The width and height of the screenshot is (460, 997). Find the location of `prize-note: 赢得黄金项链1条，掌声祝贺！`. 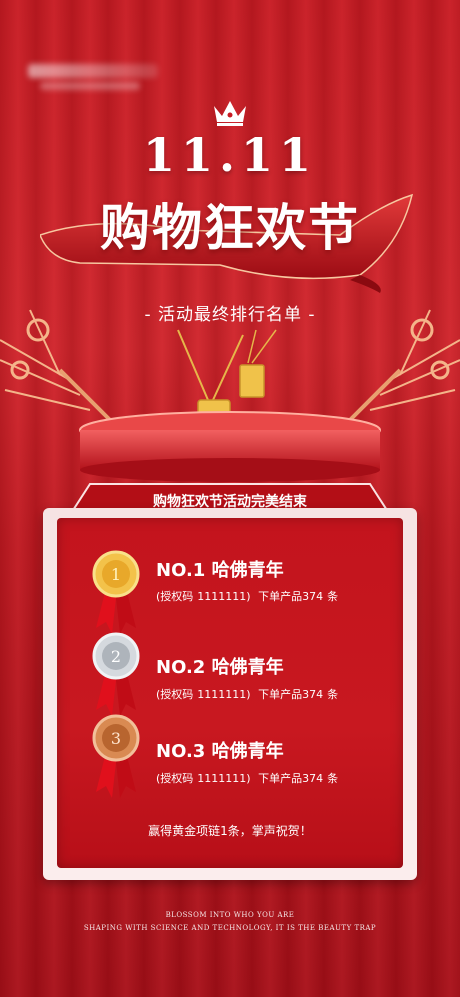

prize-note: 赢得黄金项链1条，掌声祝贺！ is located at coordinates (230, 831).